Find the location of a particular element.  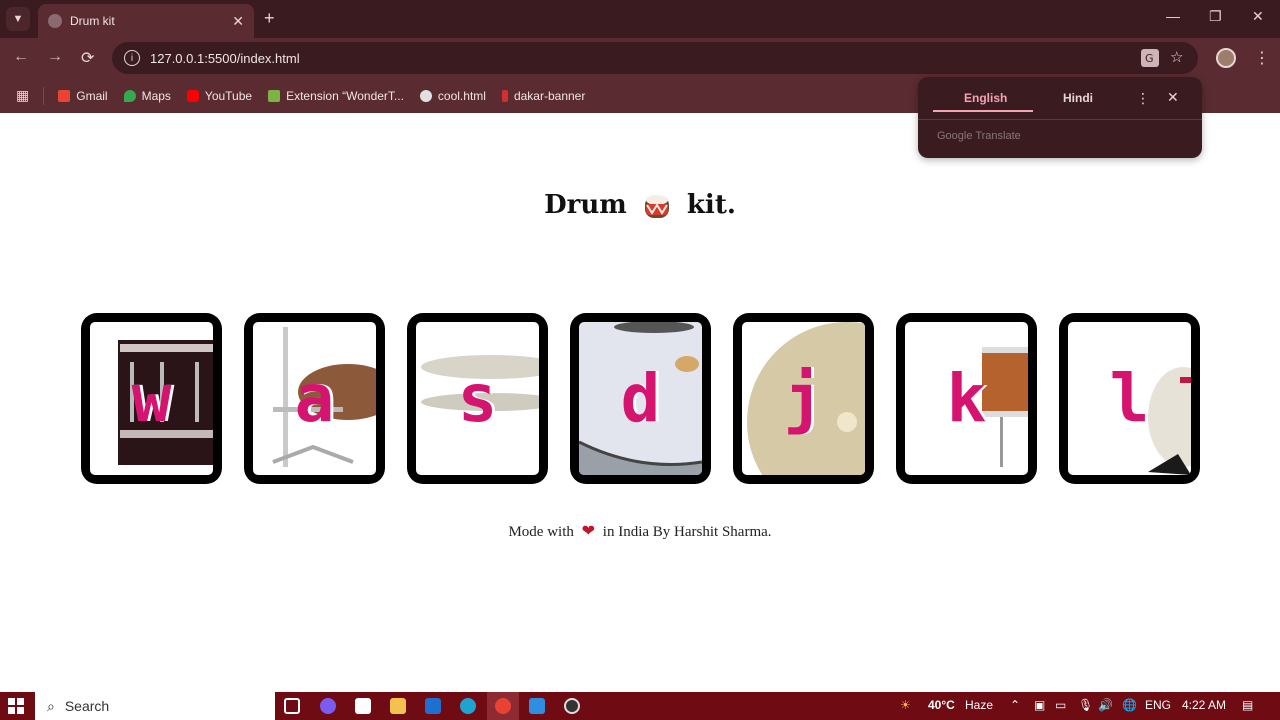

bookmark-gmail: Gmail is located at coordinates (83, 95).